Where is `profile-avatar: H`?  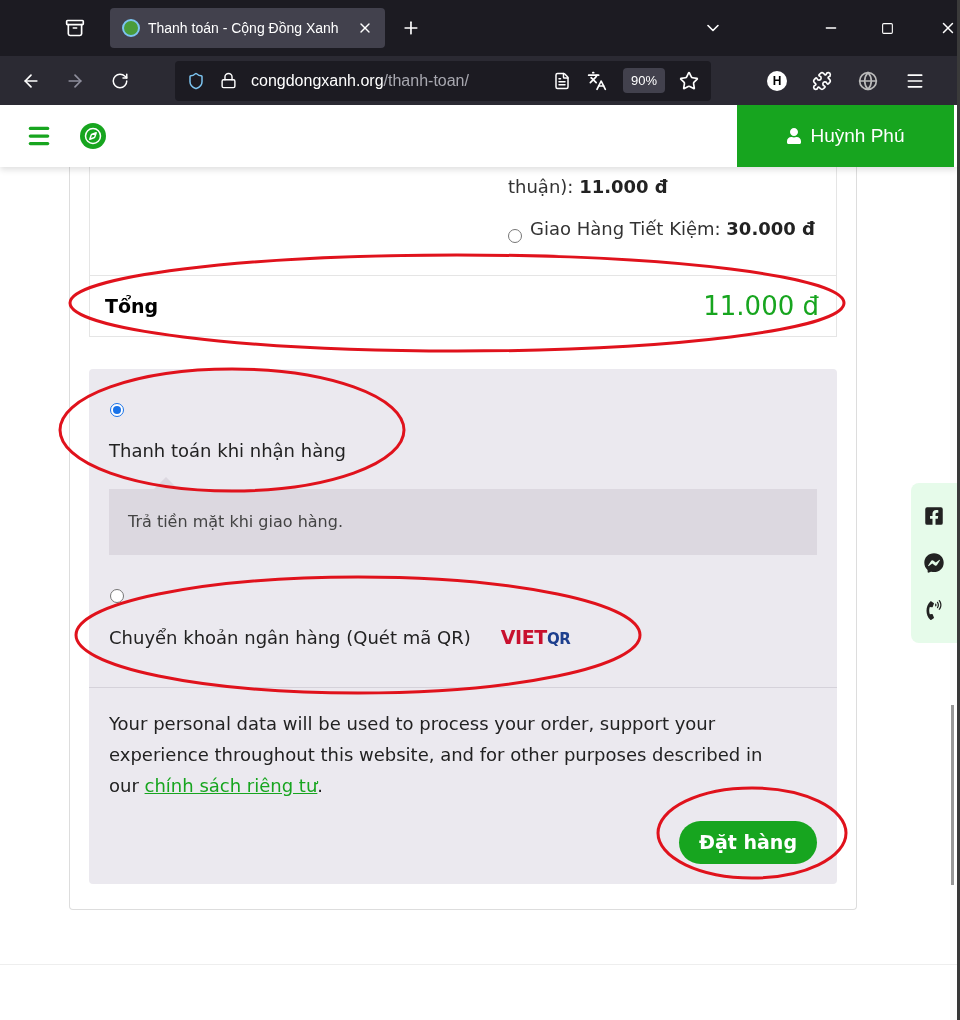
profile-avatar: H is located at coordinates (777, 80).